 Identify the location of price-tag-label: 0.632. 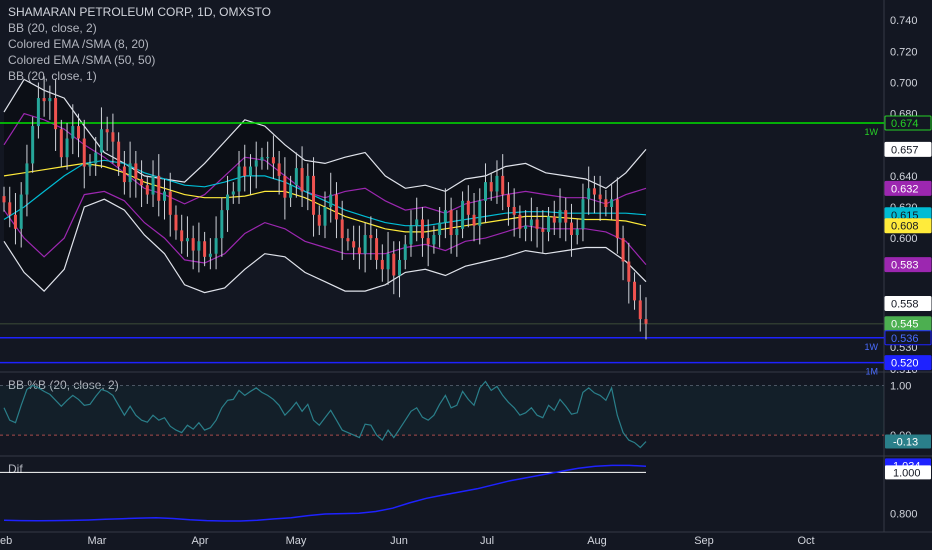
(905, 189).